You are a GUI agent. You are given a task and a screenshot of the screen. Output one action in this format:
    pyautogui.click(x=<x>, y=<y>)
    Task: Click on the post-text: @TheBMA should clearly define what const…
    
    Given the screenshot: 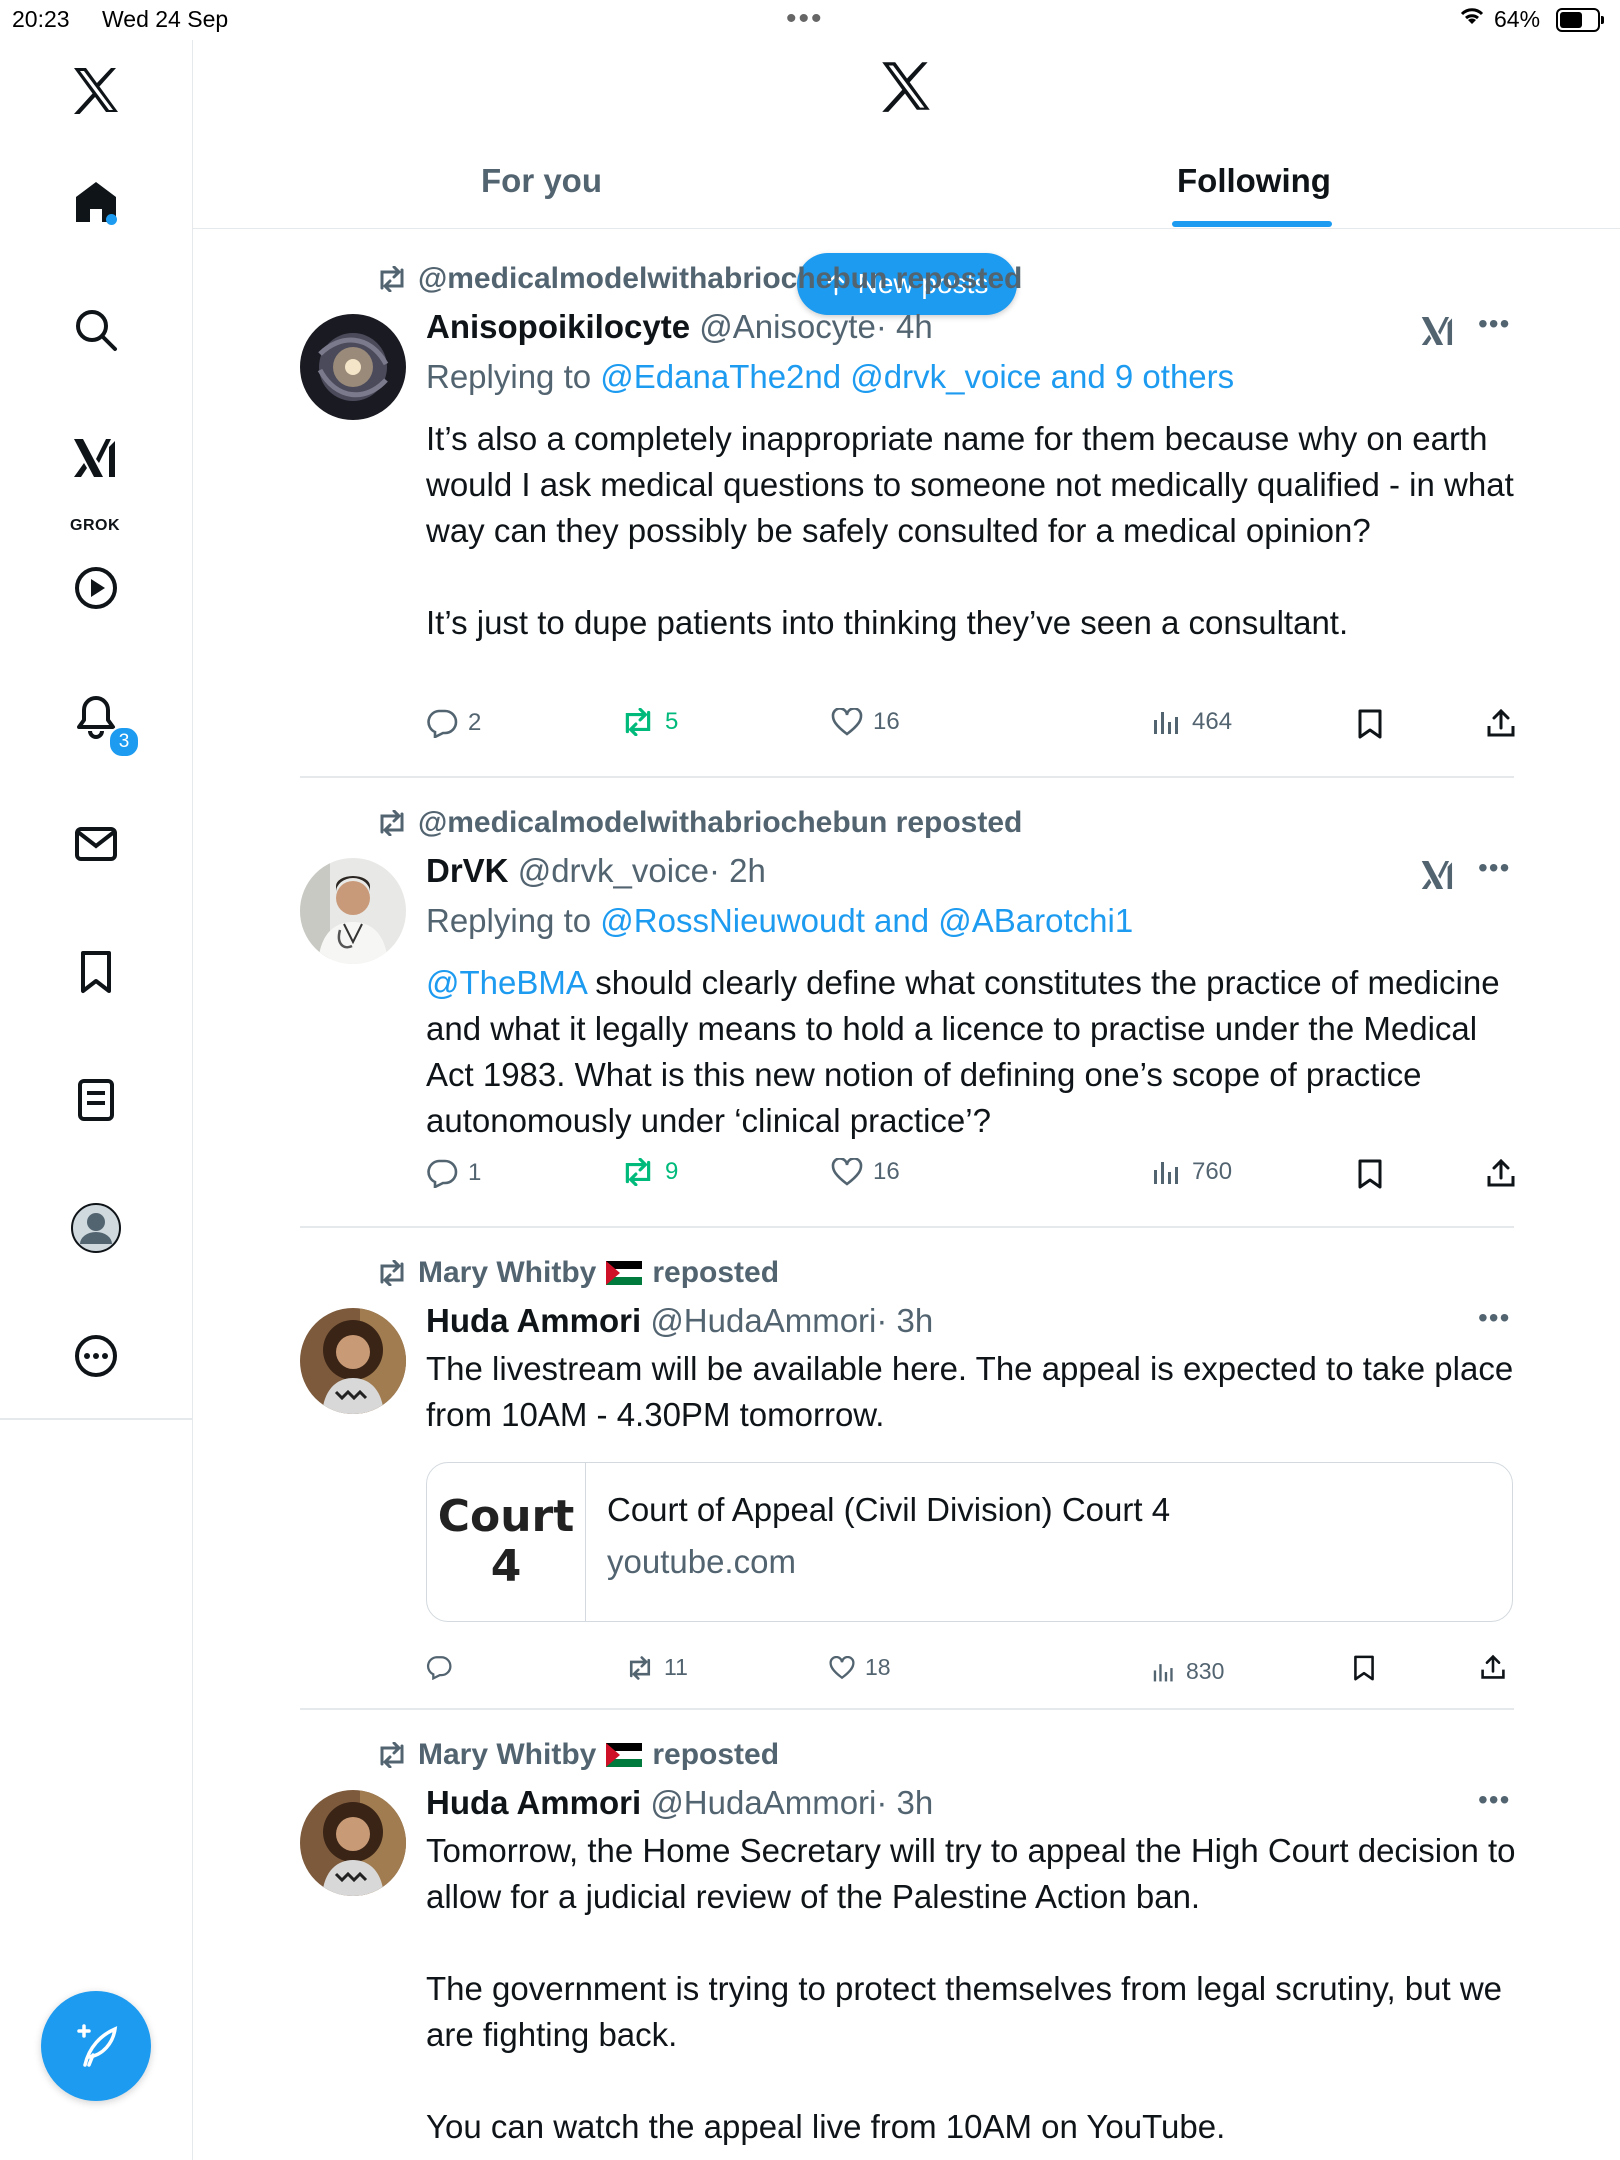 What is the action you would take?
    pyautogui.click(x=971, y=1052)
    